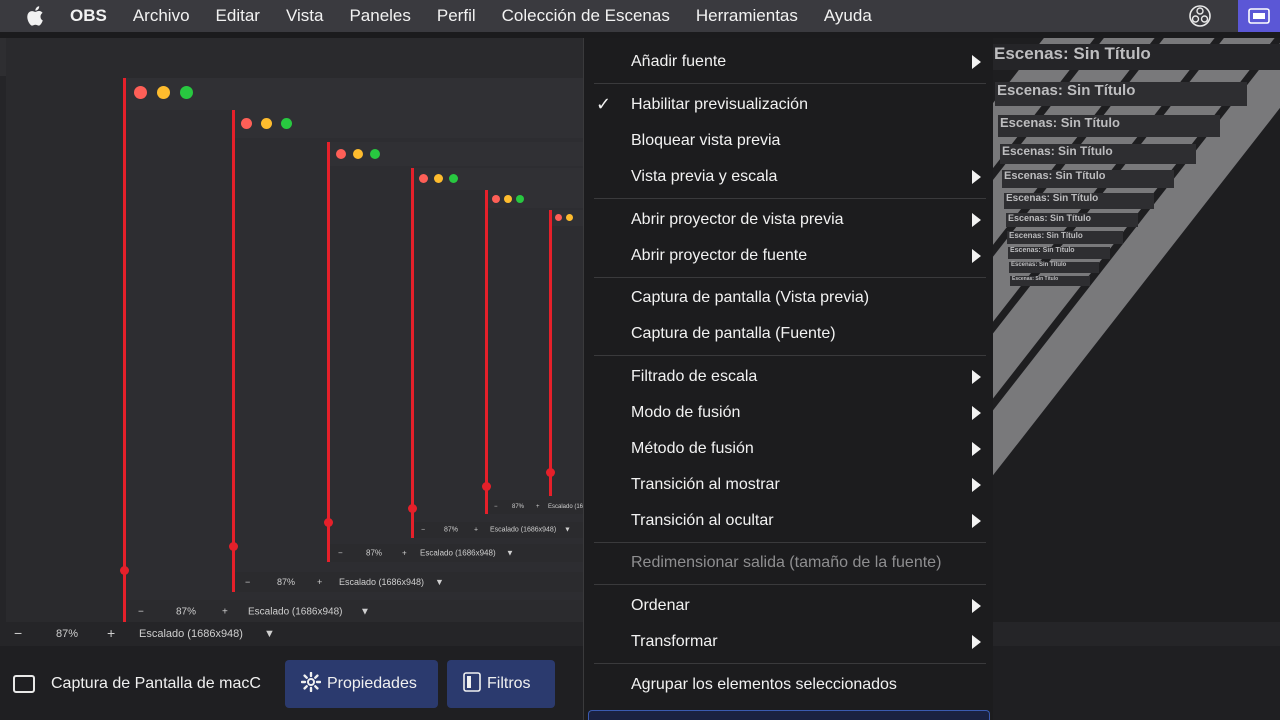 This screenshot has height=720, width=1280. What do you see at coordinates (678, 62) in the screenshot?
I see `menu-add-source: Añadir fuente` at bounding box center [678, 62].